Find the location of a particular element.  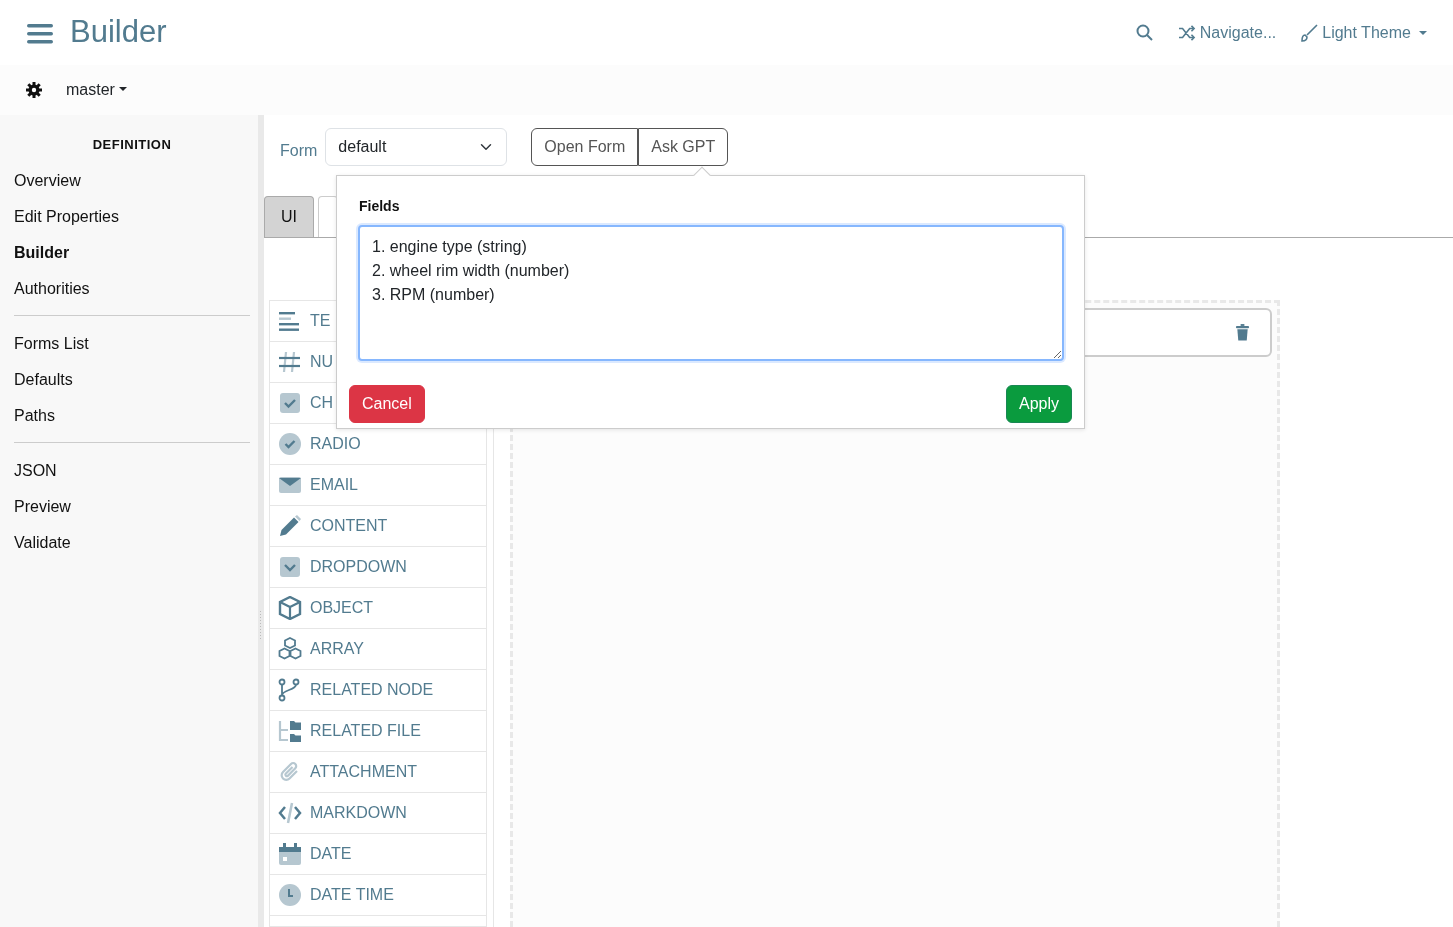

sidebar-item: JSON is located at coordinates (132, 470).